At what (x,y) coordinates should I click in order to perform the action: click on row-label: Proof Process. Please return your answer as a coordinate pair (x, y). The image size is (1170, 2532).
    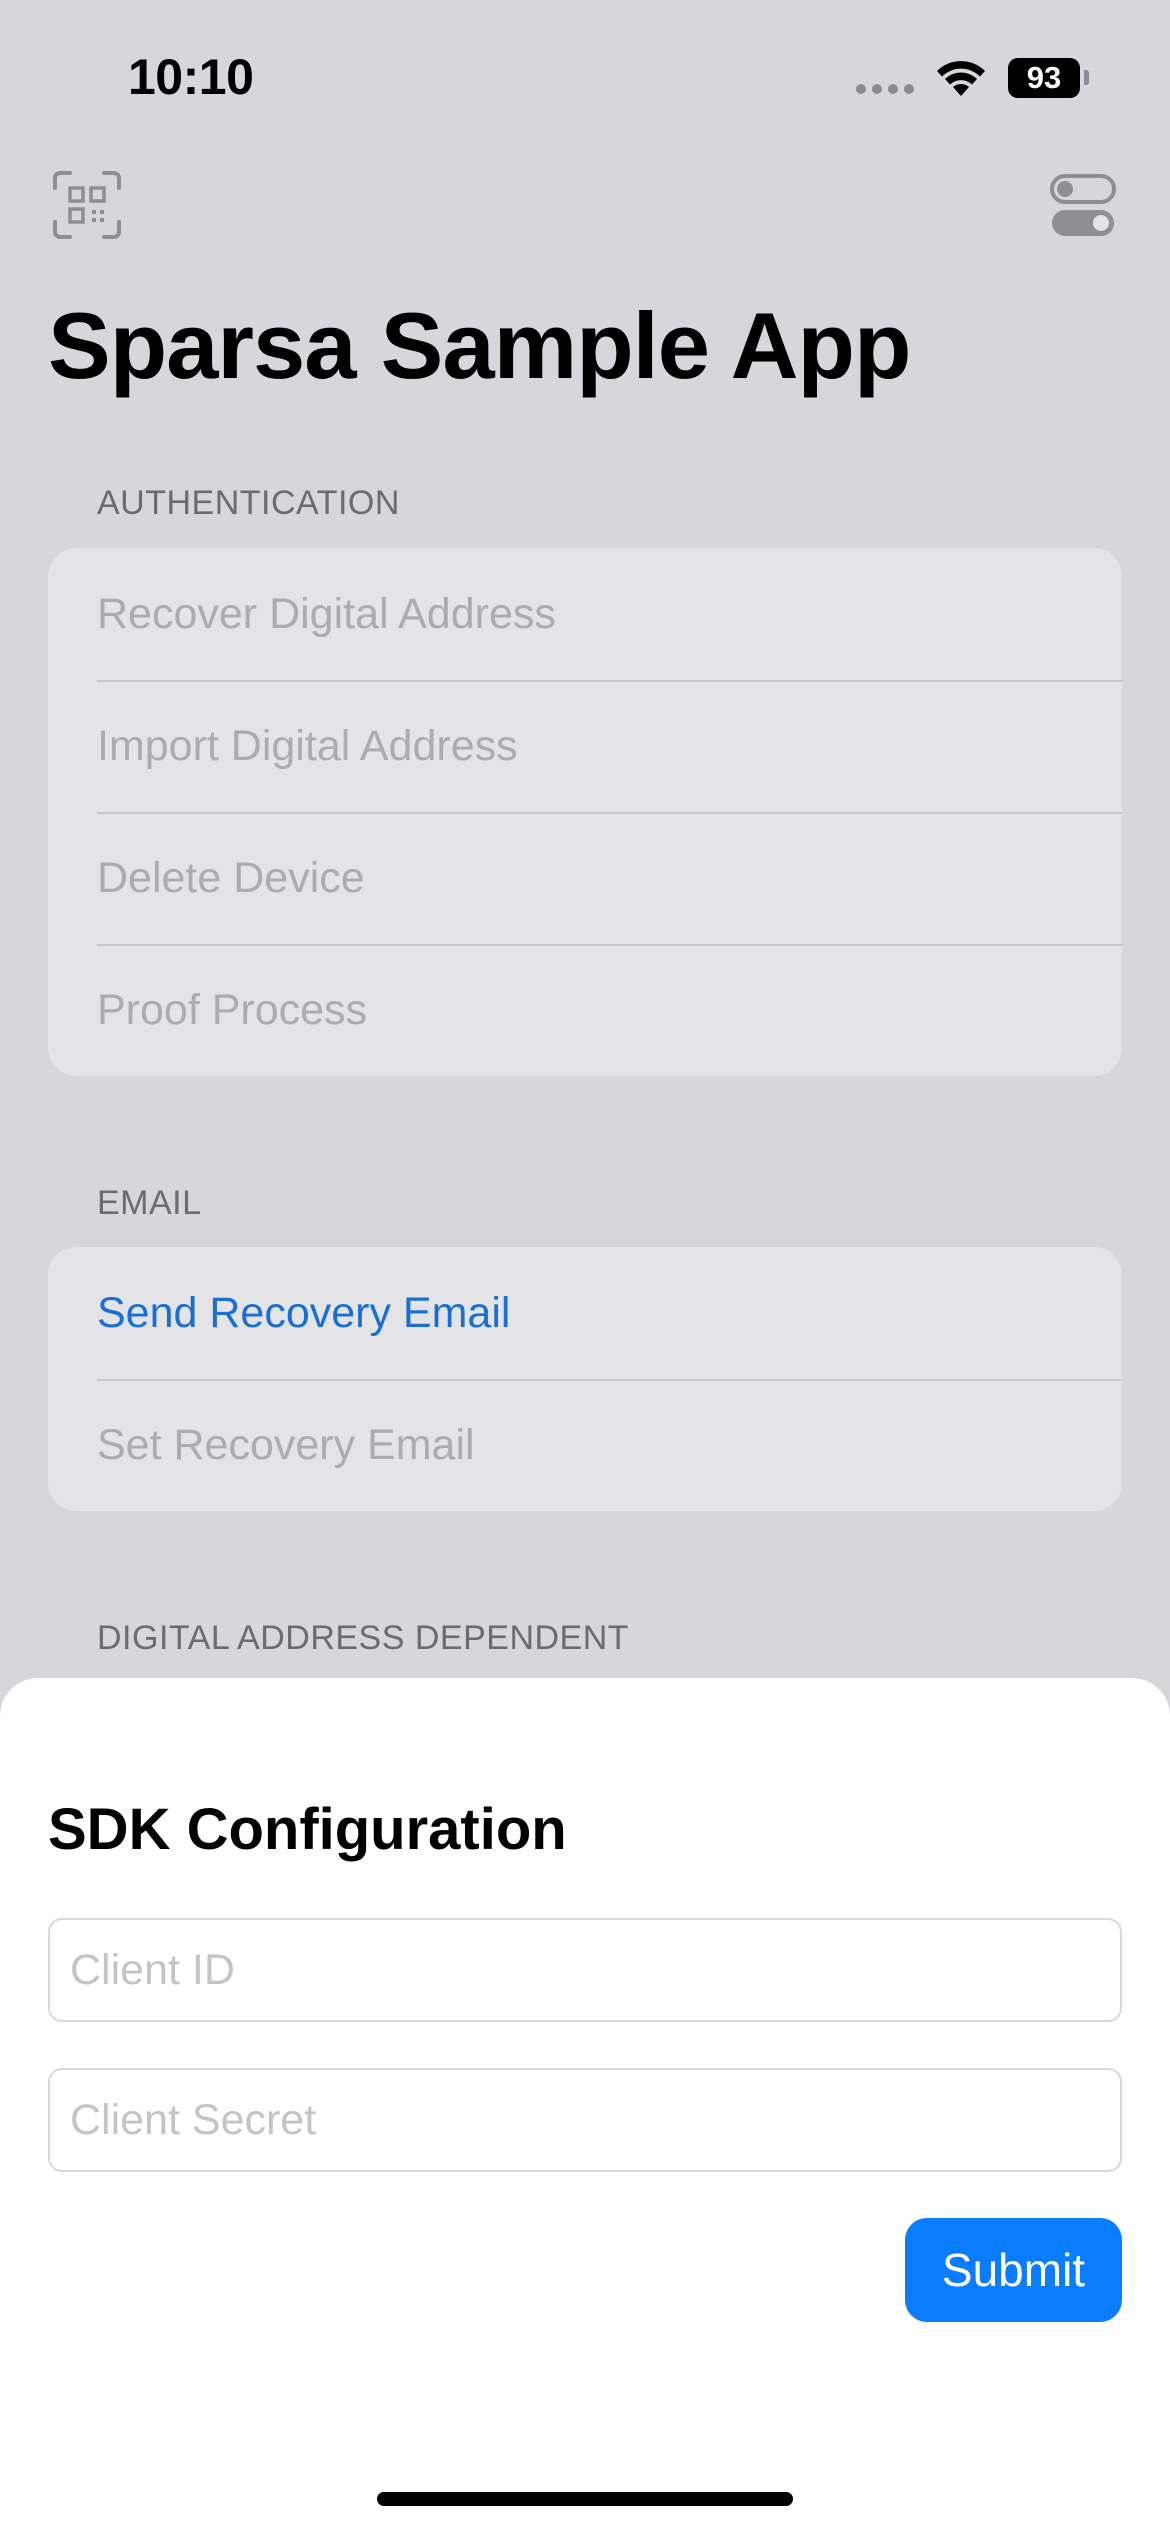
    Looking at the image, I should click on (232, 1009).